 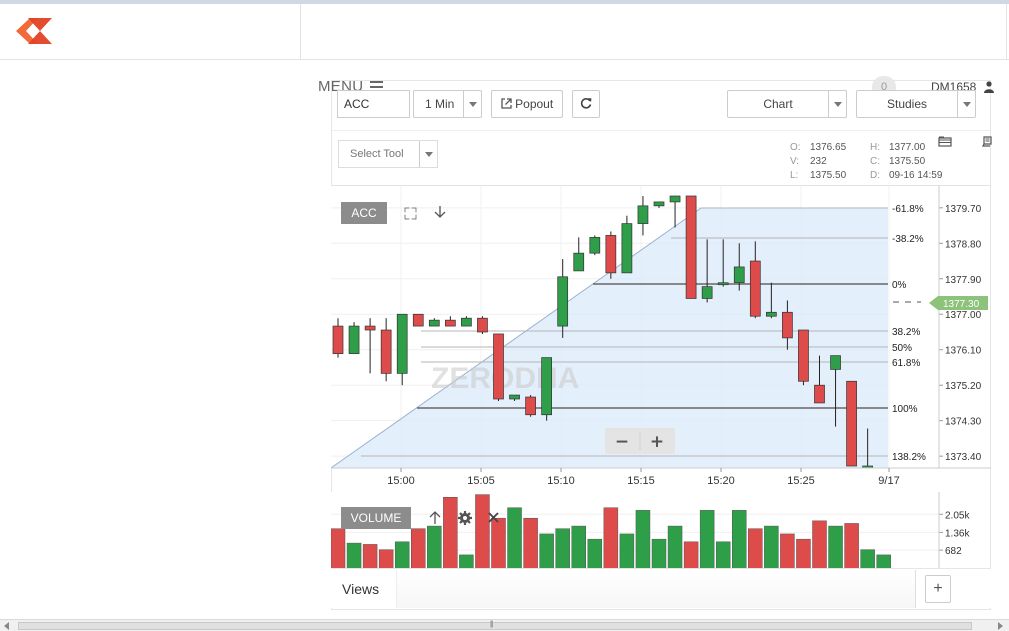 I want to click on zoom-out-button: −, so click(x=622, y=442).